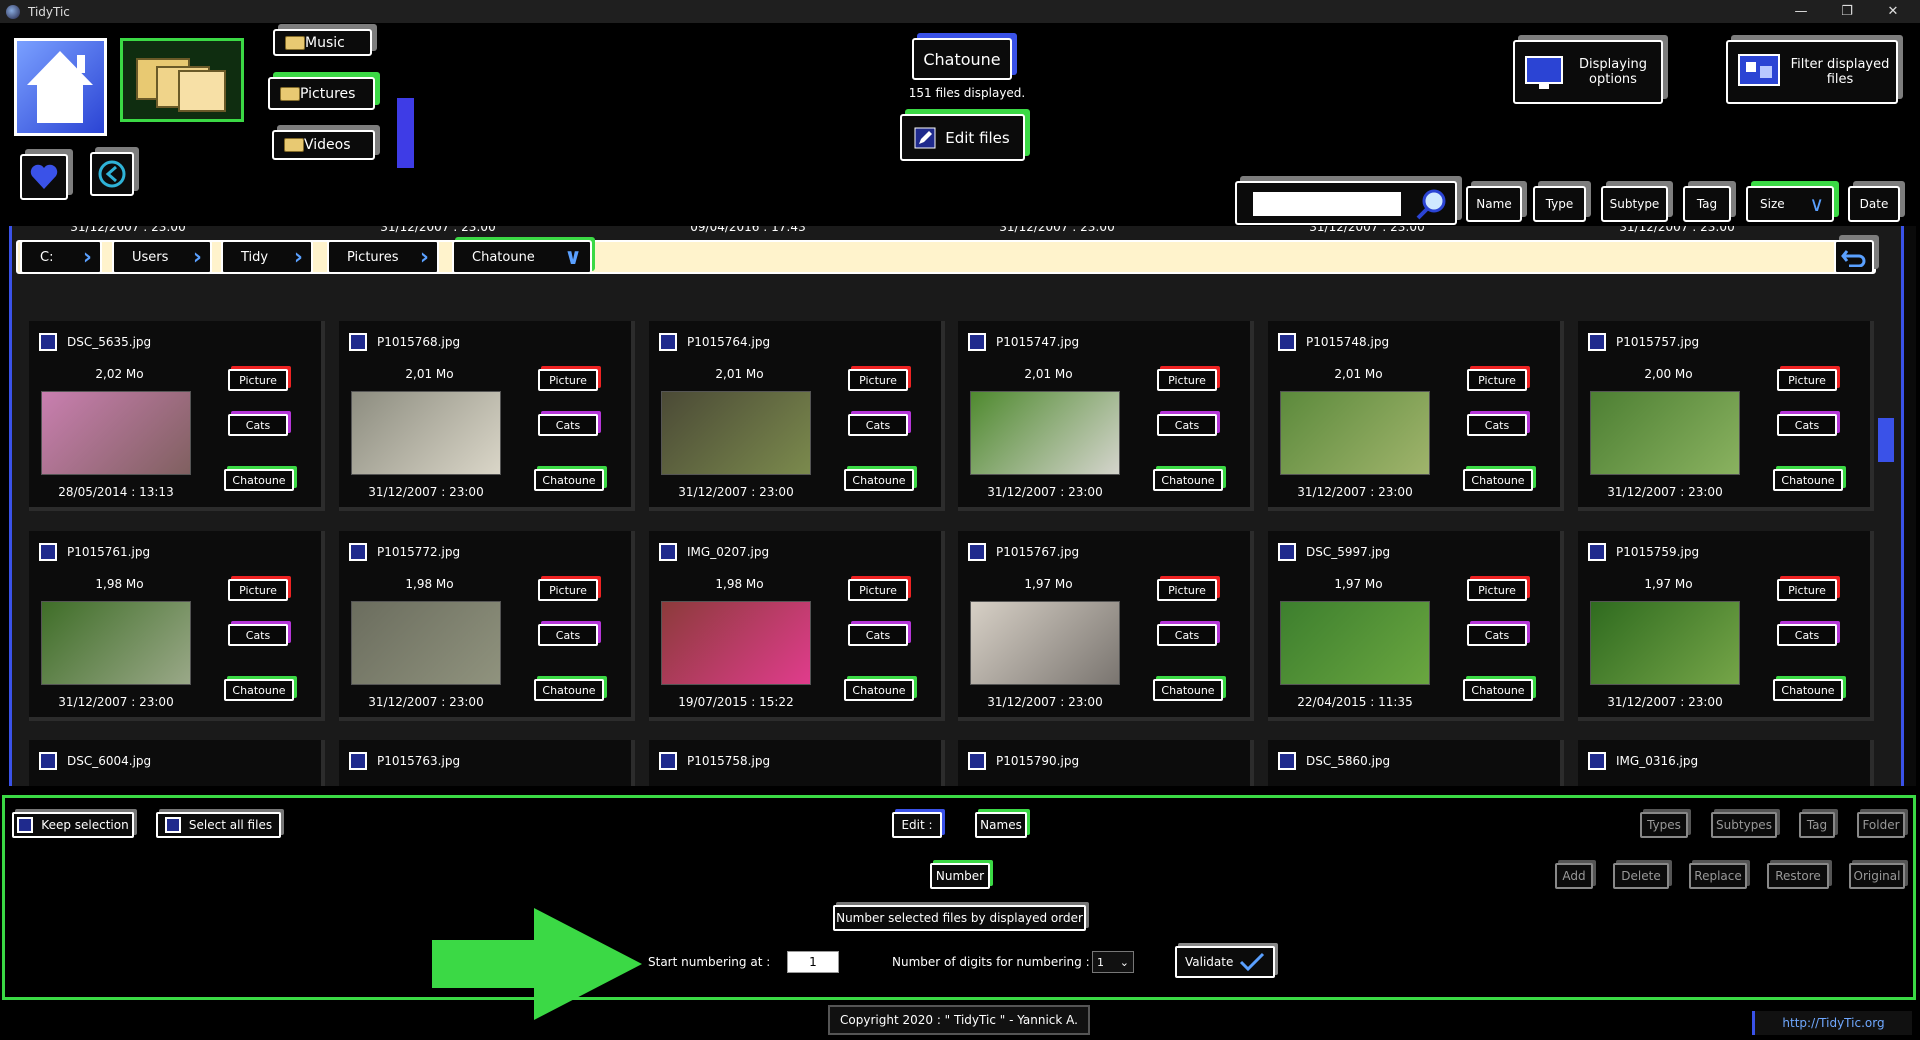 The width and height of the screenshot is (1920, 1040). I want to click on close-button: ✕, so click(1893, 11).